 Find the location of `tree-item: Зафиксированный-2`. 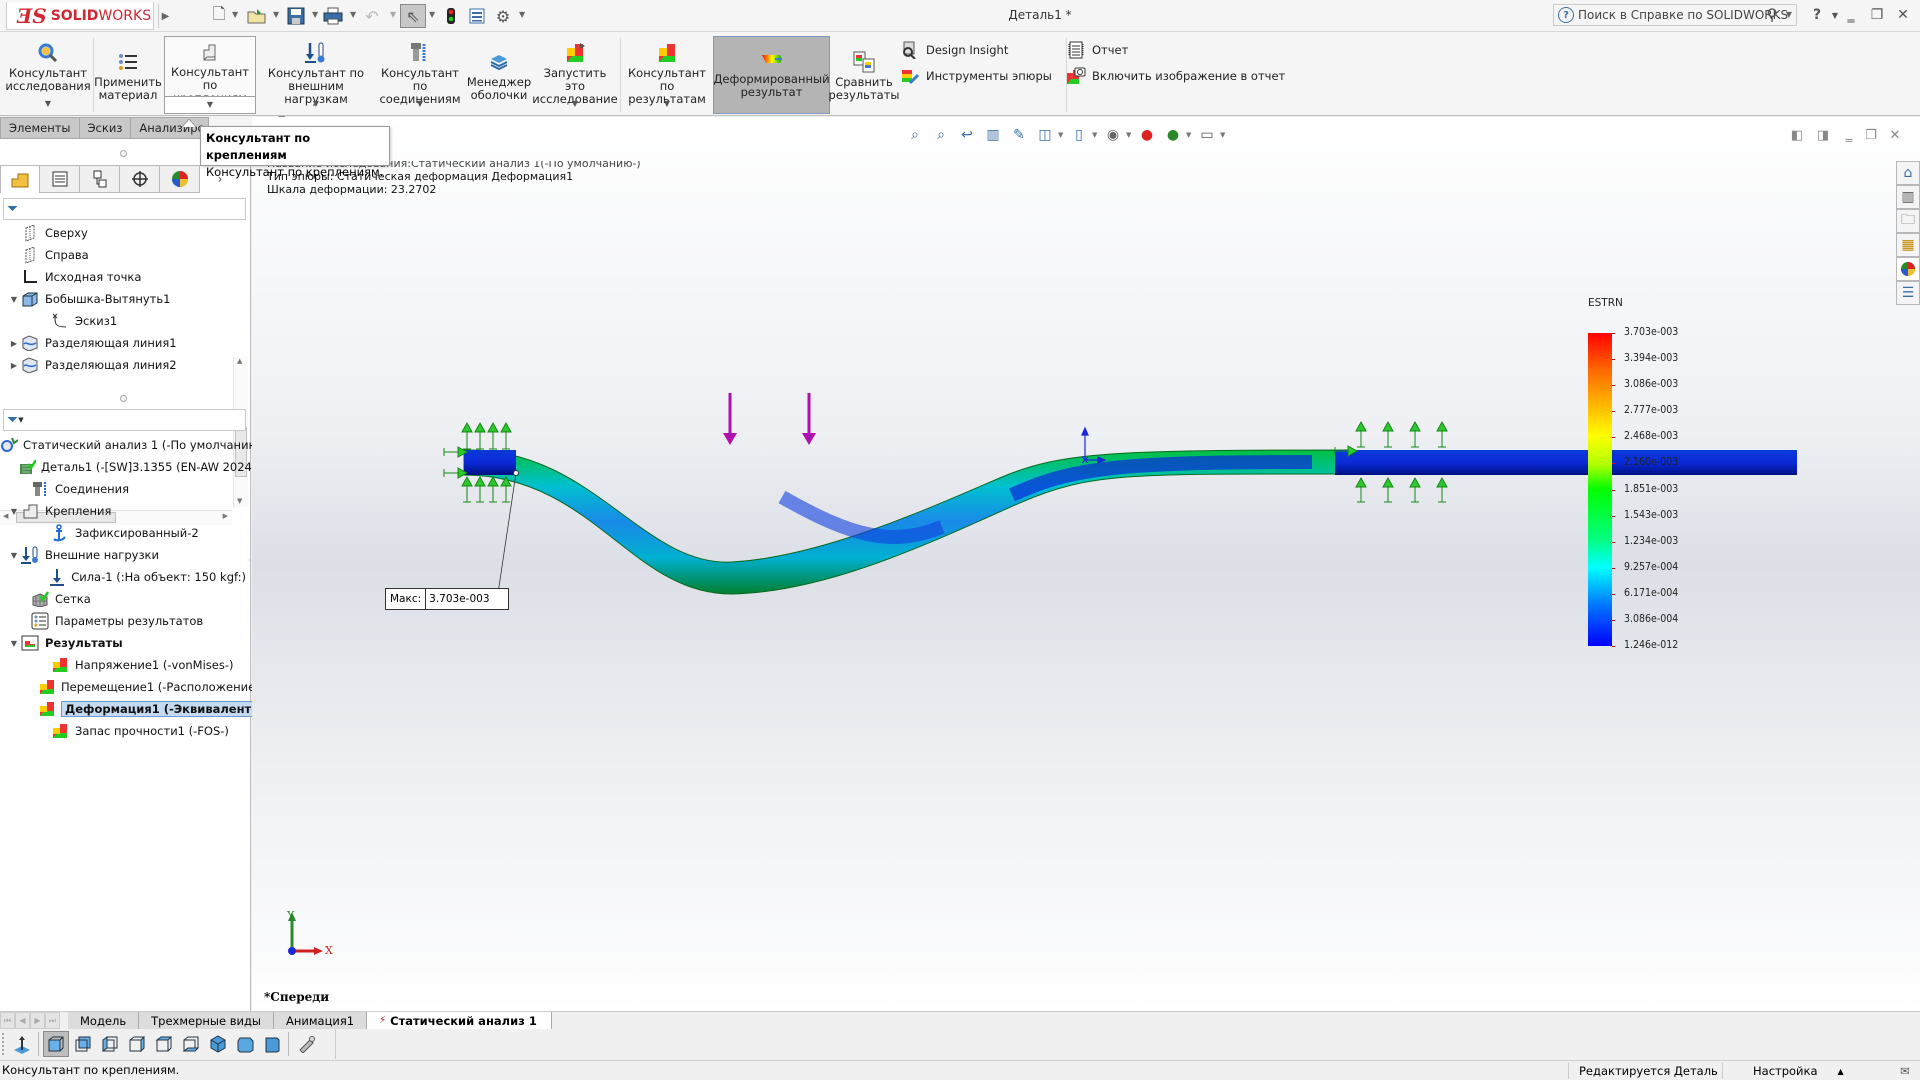

tree-item: Зафиксированный-2 is located at coordinates (123, 533).